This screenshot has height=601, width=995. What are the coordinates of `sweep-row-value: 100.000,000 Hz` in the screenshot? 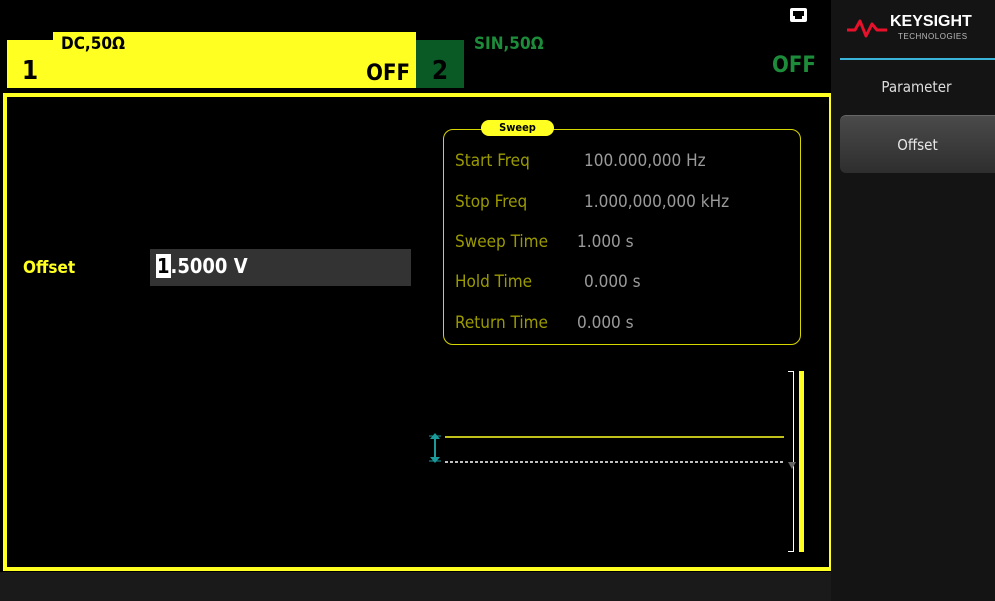 It's located at (645, 161).